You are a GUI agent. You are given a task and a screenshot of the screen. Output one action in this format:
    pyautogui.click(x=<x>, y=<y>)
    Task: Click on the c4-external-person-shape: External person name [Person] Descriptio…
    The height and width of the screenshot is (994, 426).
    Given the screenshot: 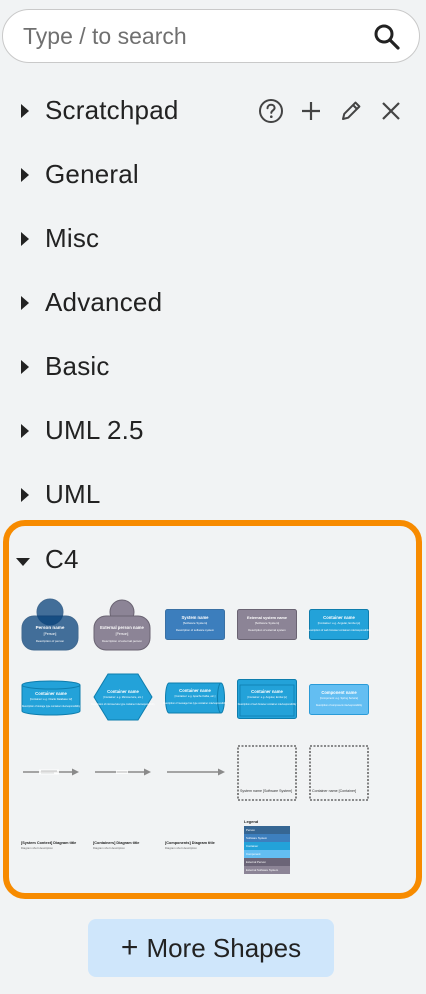 What is the action you would take?
    pyautogui.click(x=122, y=625)
    